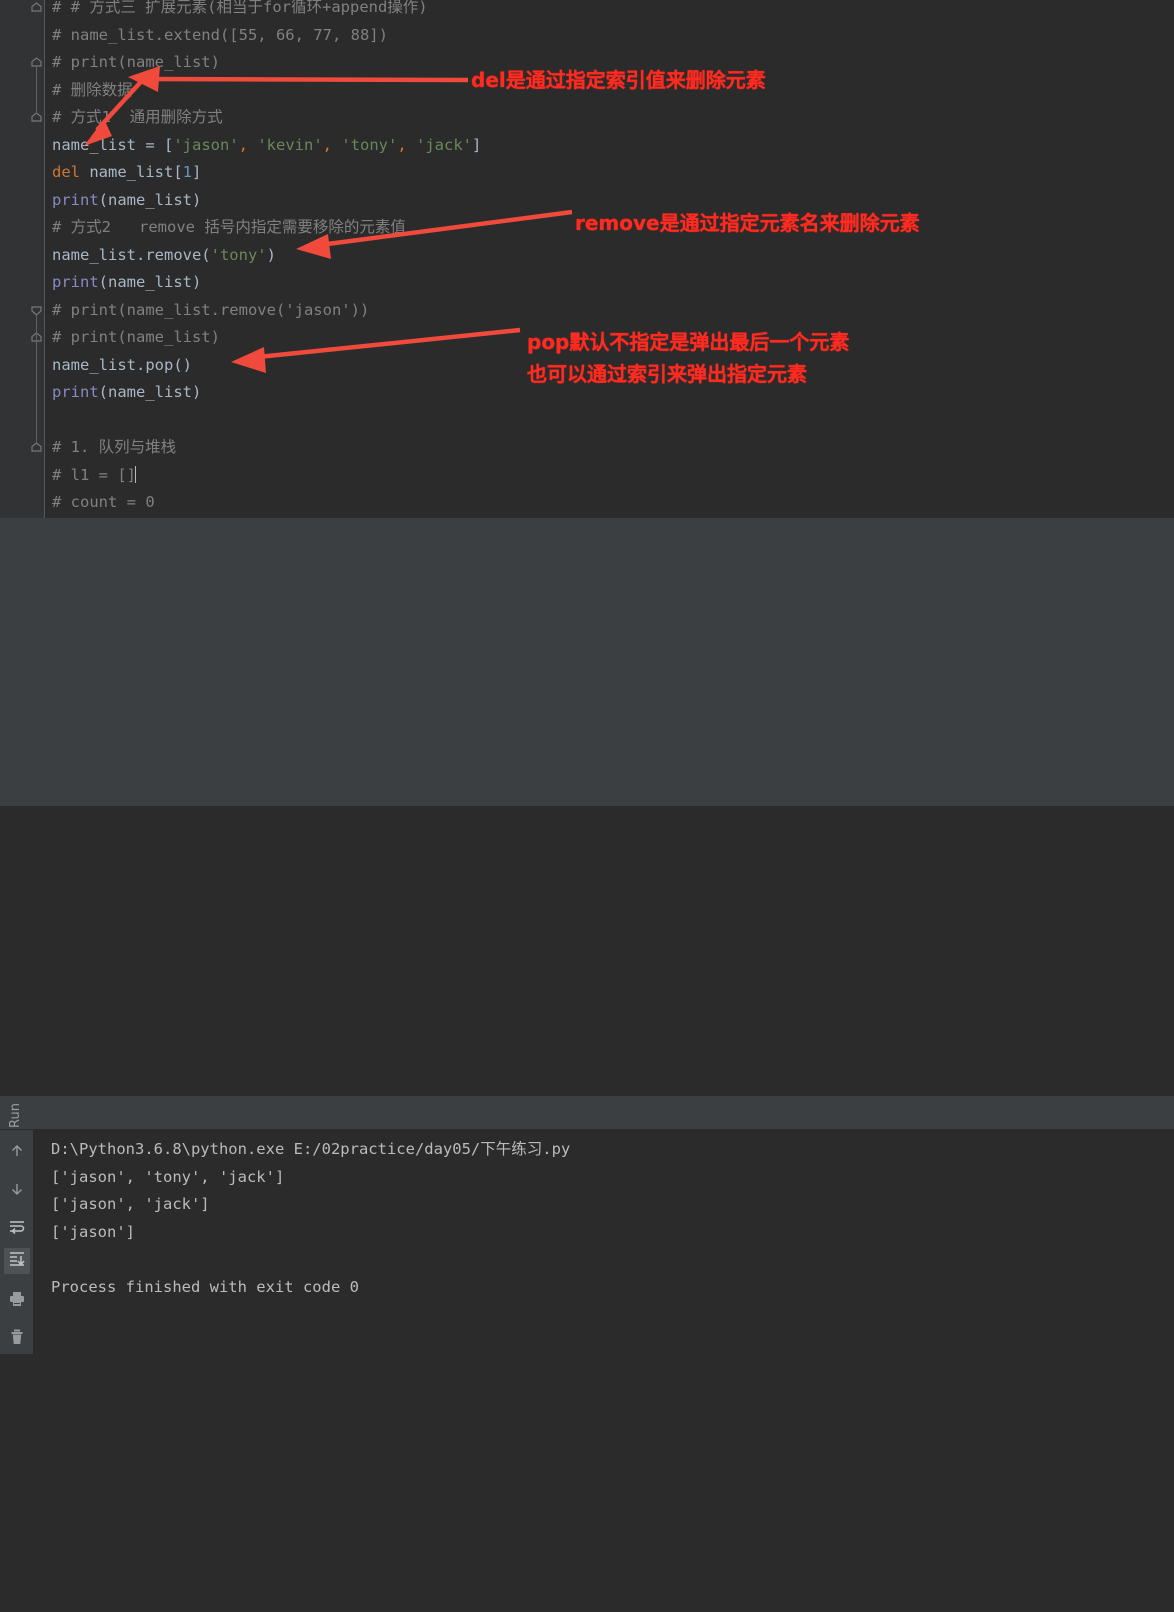 The image size is (1174, 1612). I want to click on console-toolbar, so click(16, 1242).